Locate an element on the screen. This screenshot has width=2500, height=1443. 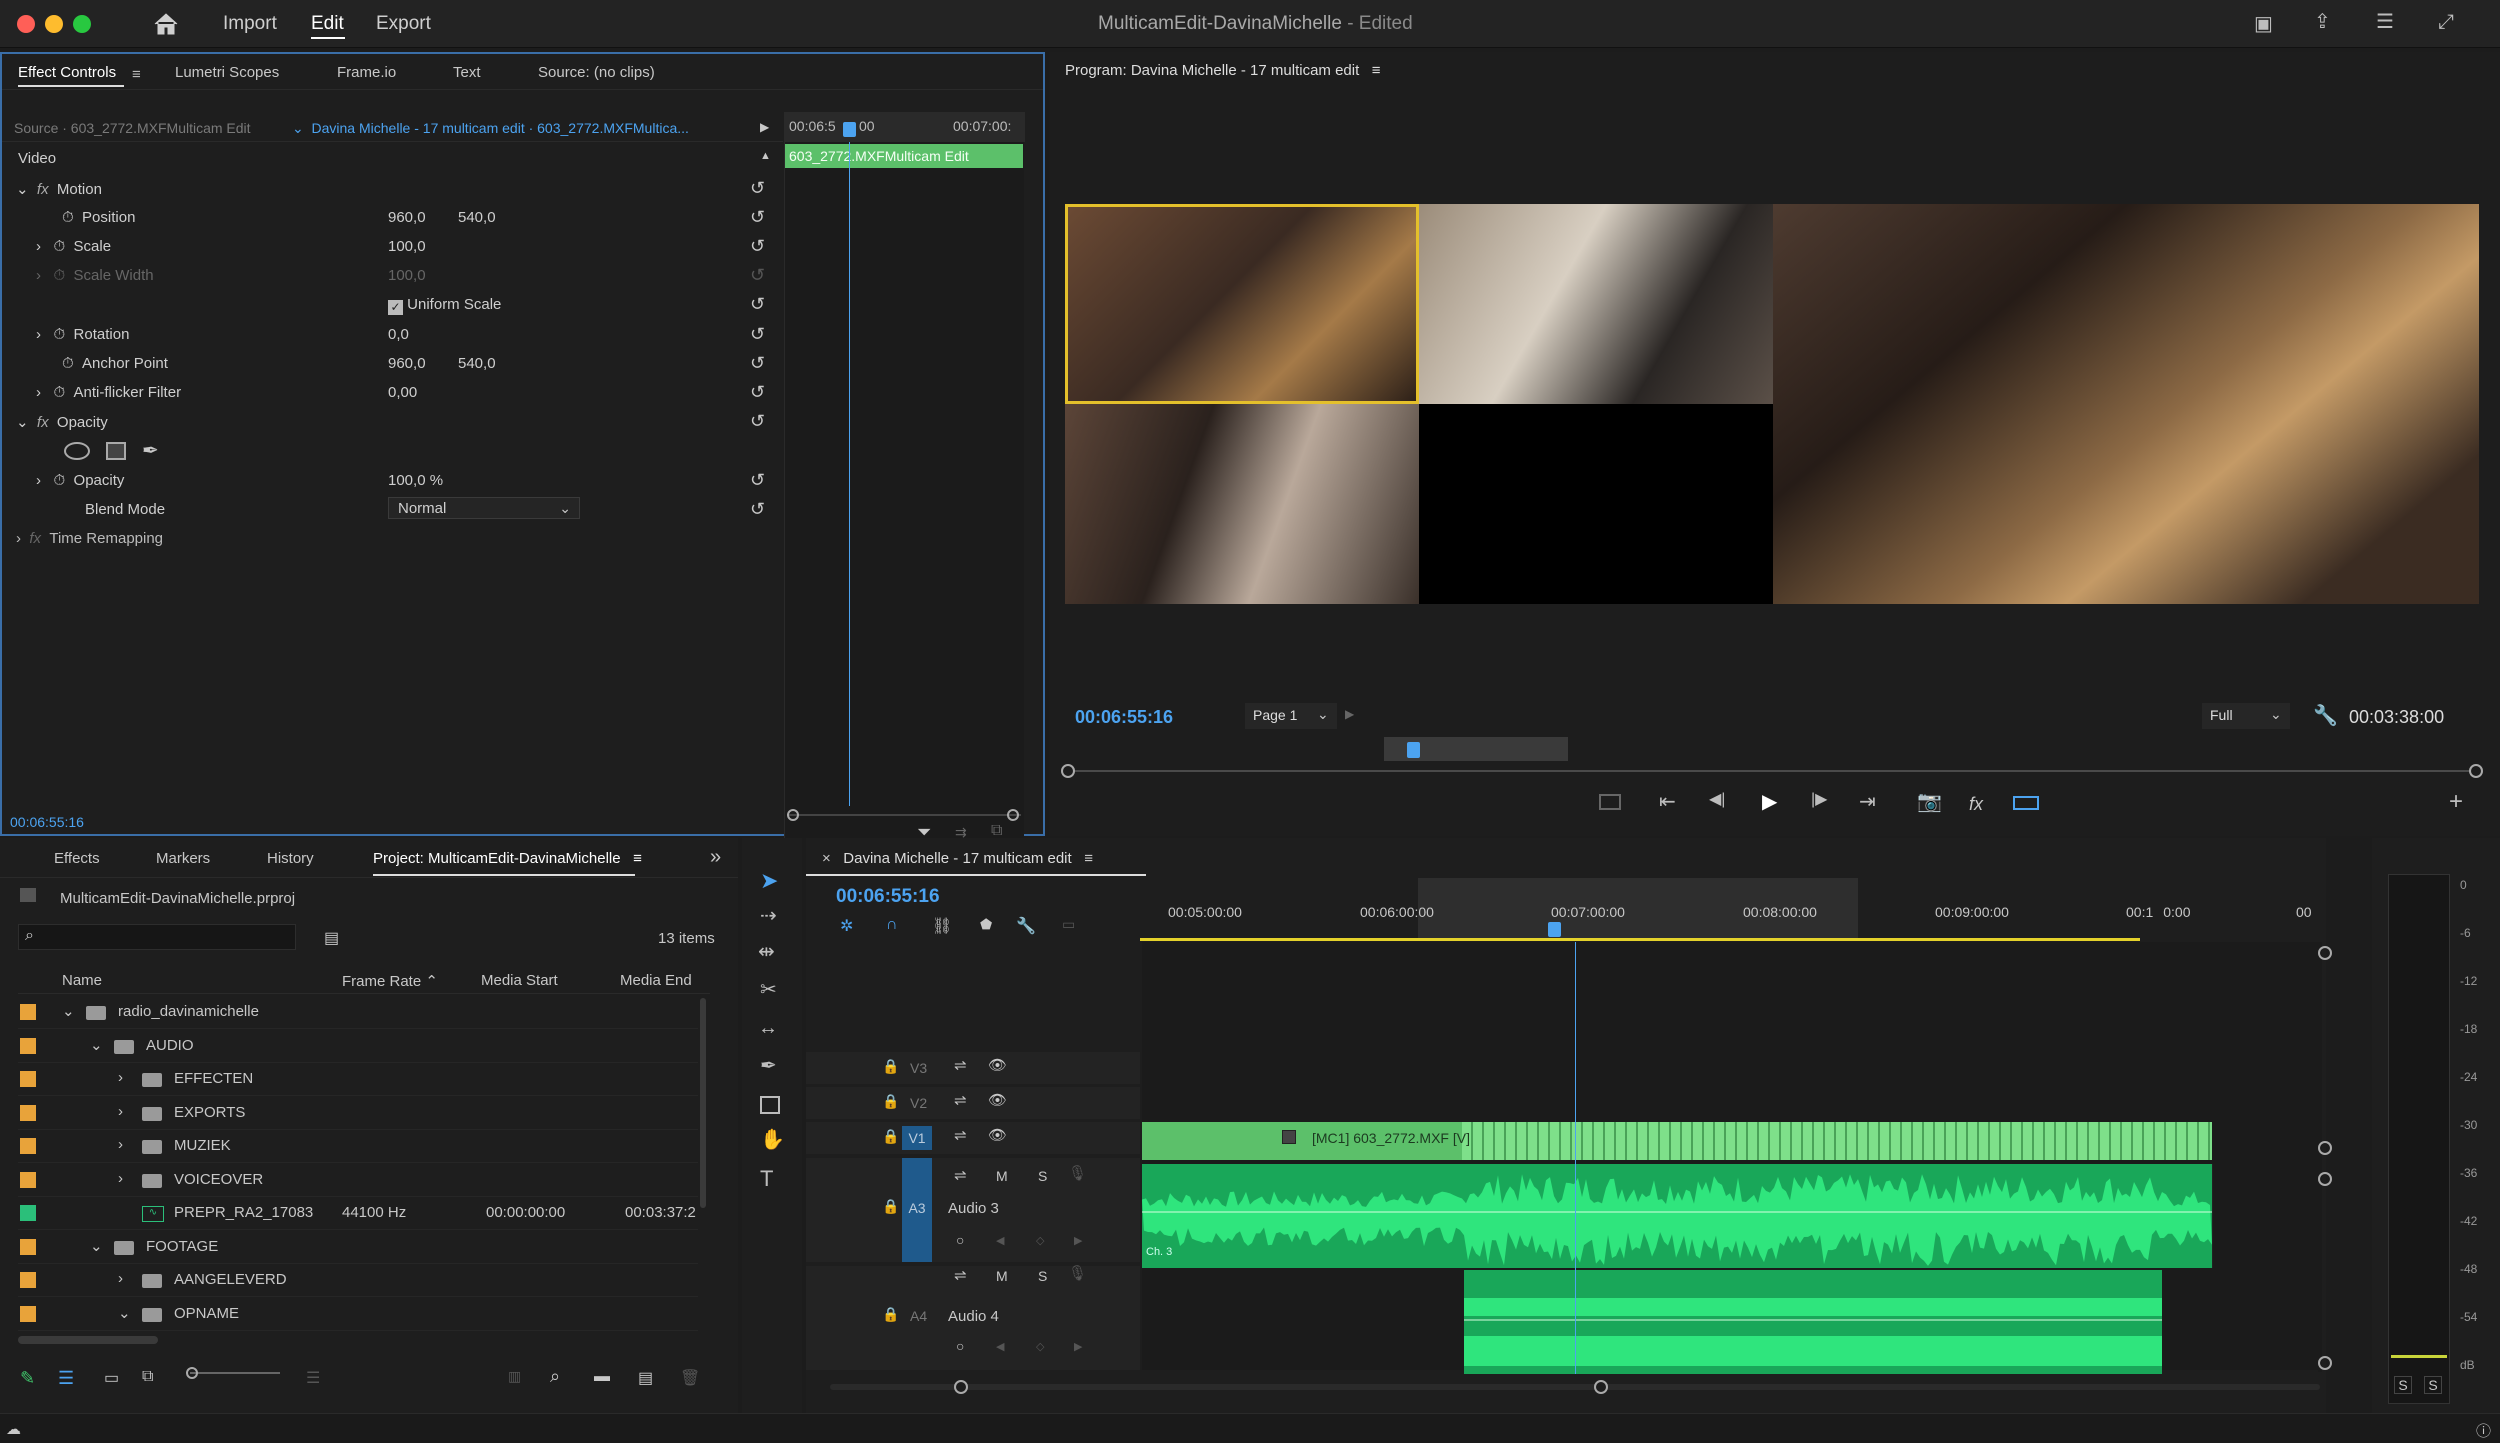
reset-opacity-effect-icon: ↺ is located at coordinates (757, 421).